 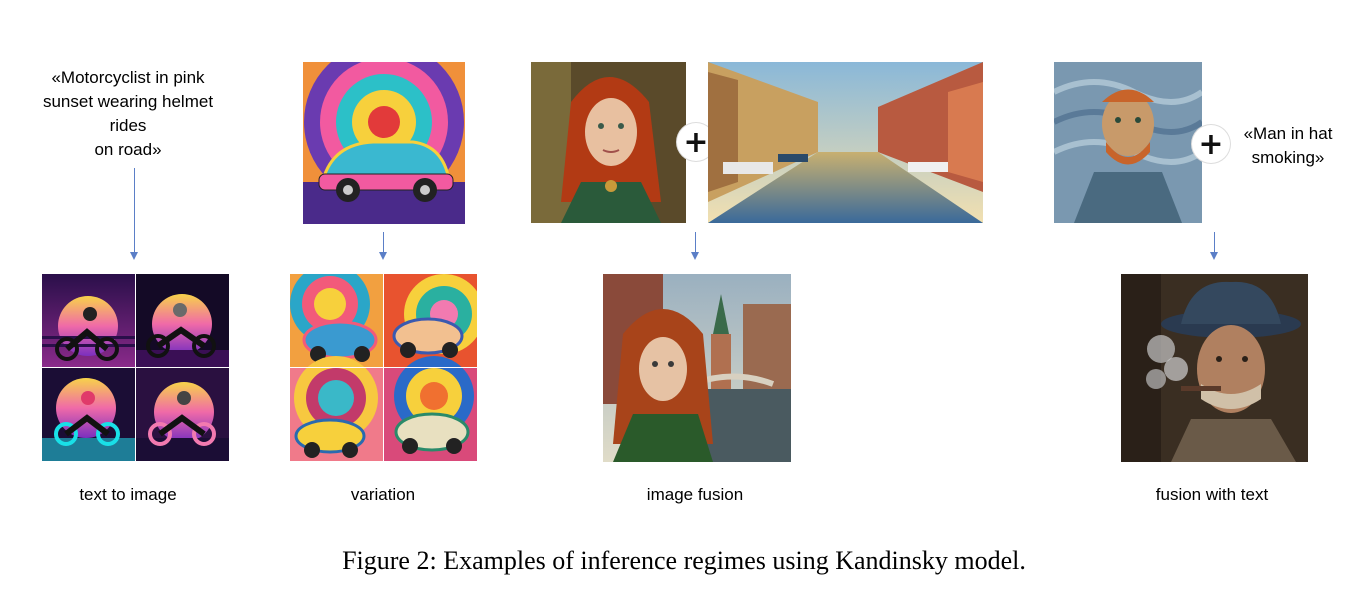 I want to click on psychedelic-car-image, so click(x=384, y=143).